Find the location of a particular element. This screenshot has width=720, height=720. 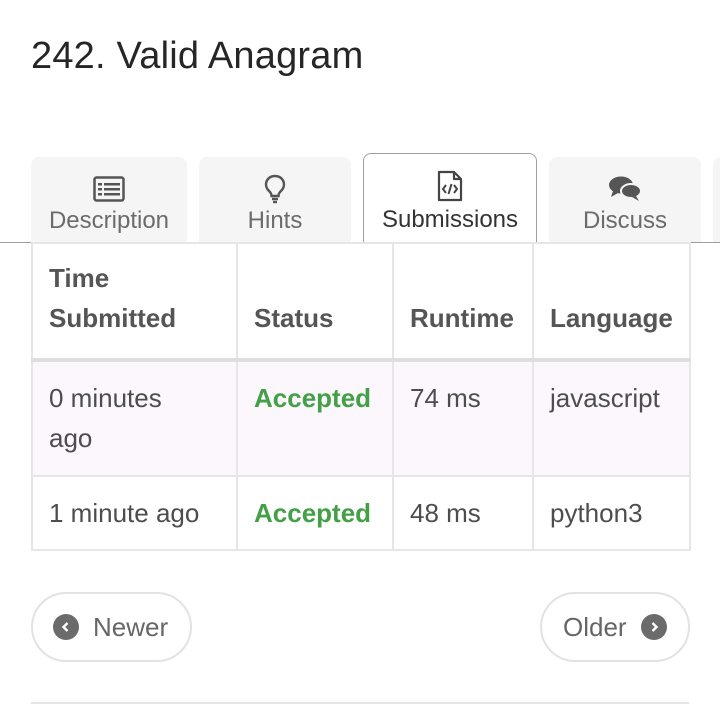

chevron-left-icon is located at coordinates (66, 627).